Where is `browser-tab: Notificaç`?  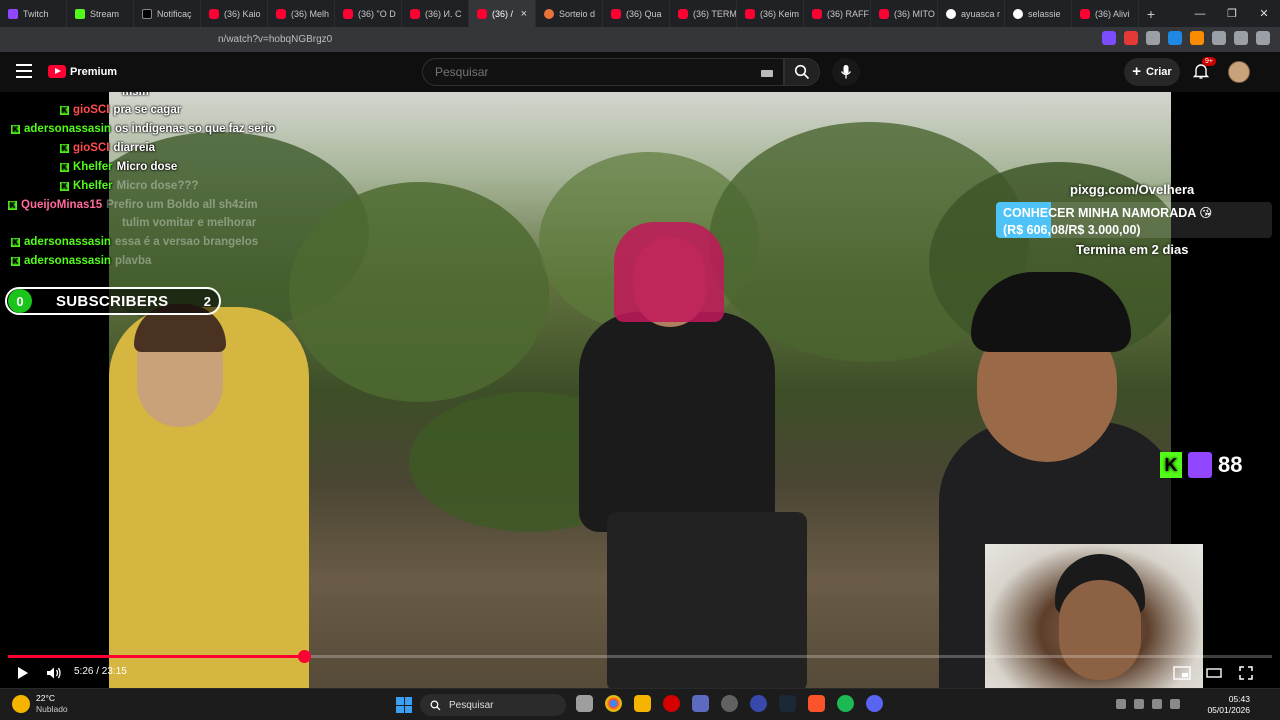
browser-tab: Notificaç is located at coordinates (167, 13).